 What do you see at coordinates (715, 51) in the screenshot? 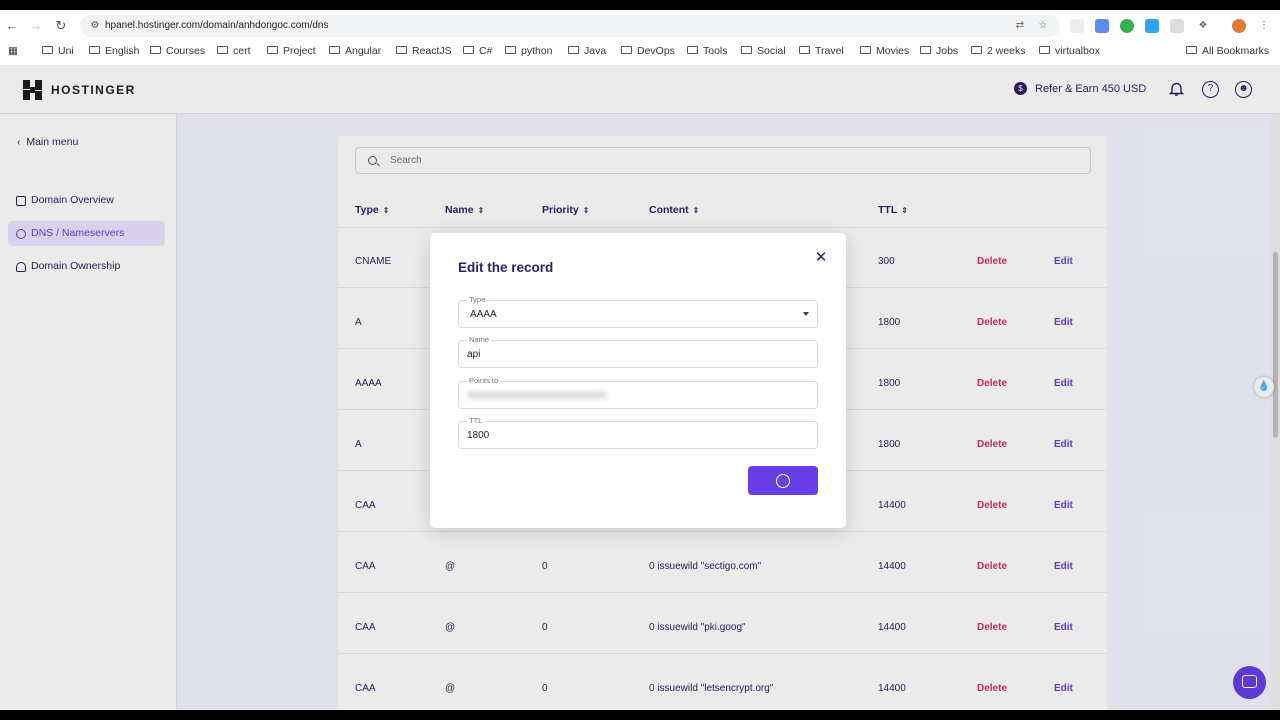
I see `bookmark-label: Tools` at bounding box center [715, 51].